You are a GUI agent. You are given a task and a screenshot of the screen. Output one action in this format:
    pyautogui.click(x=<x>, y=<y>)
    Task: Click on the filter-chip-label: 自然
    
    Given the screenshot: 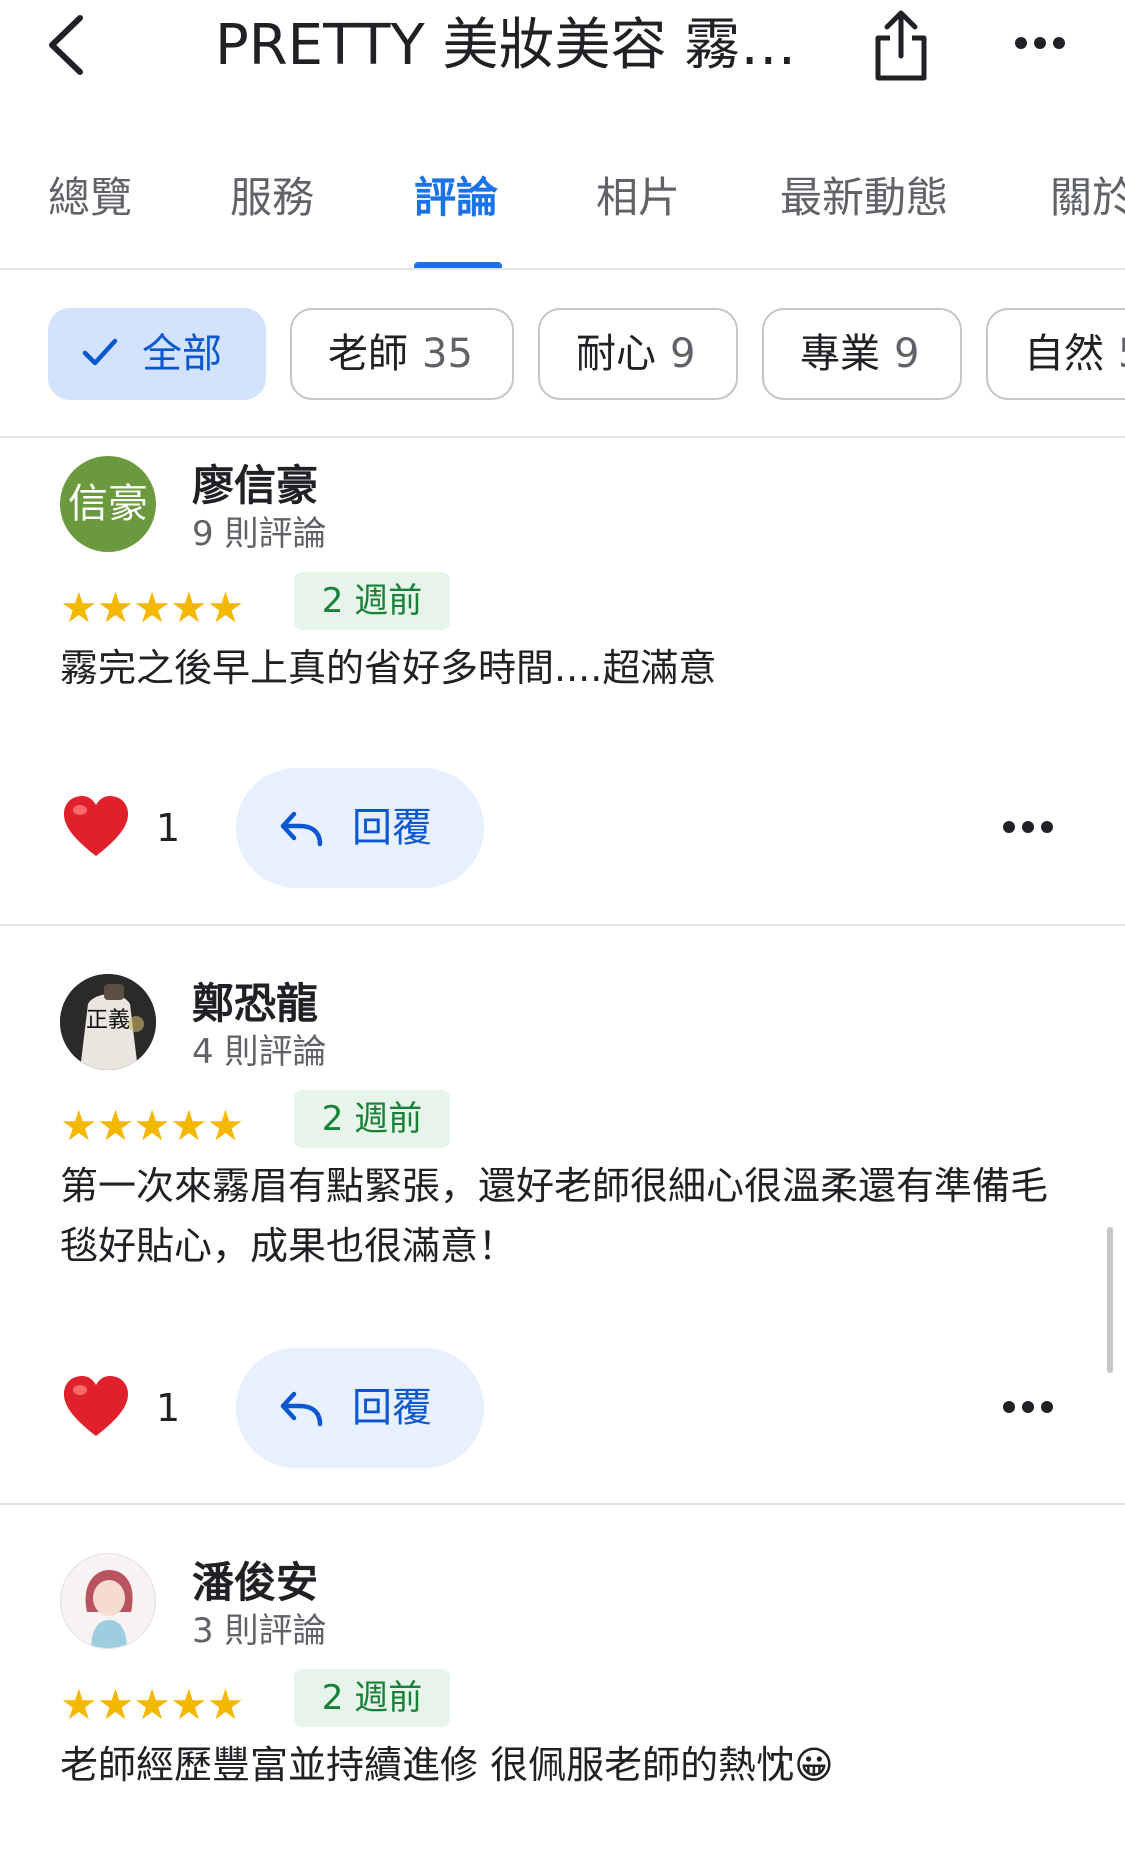 What is the action you would take?
    pyautogui.click(x=1064, y=354)
    